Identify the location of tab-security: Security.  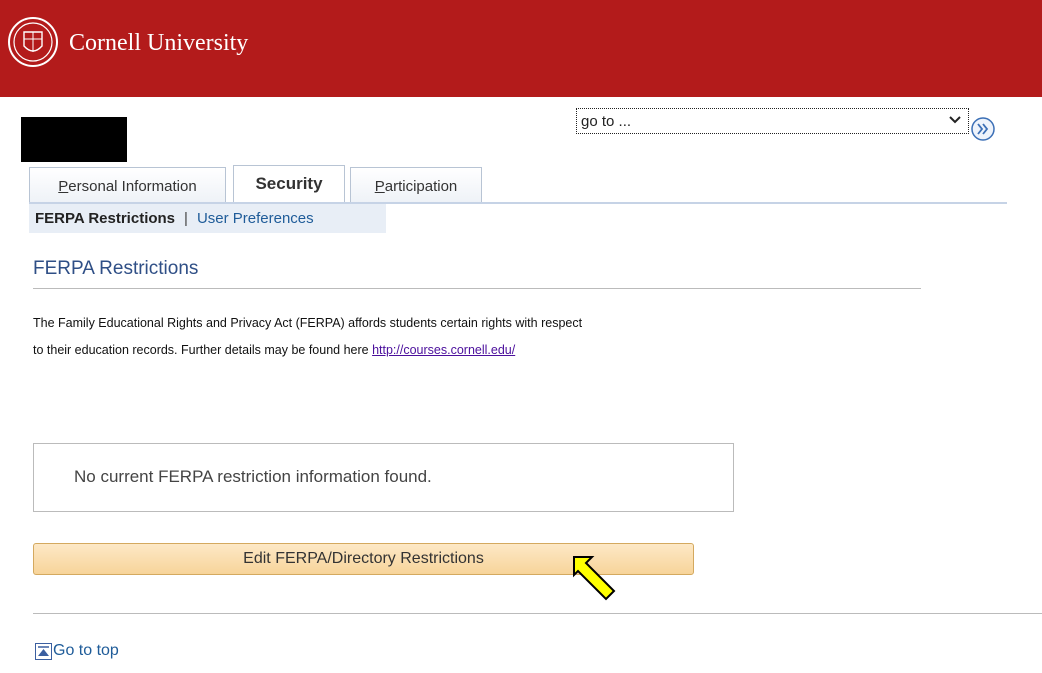
(289, 184).